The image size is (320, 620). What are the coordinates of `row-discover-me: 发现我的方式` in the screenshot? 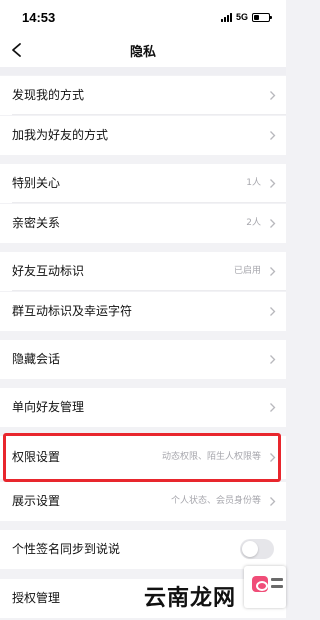 It's located at (143, 95).